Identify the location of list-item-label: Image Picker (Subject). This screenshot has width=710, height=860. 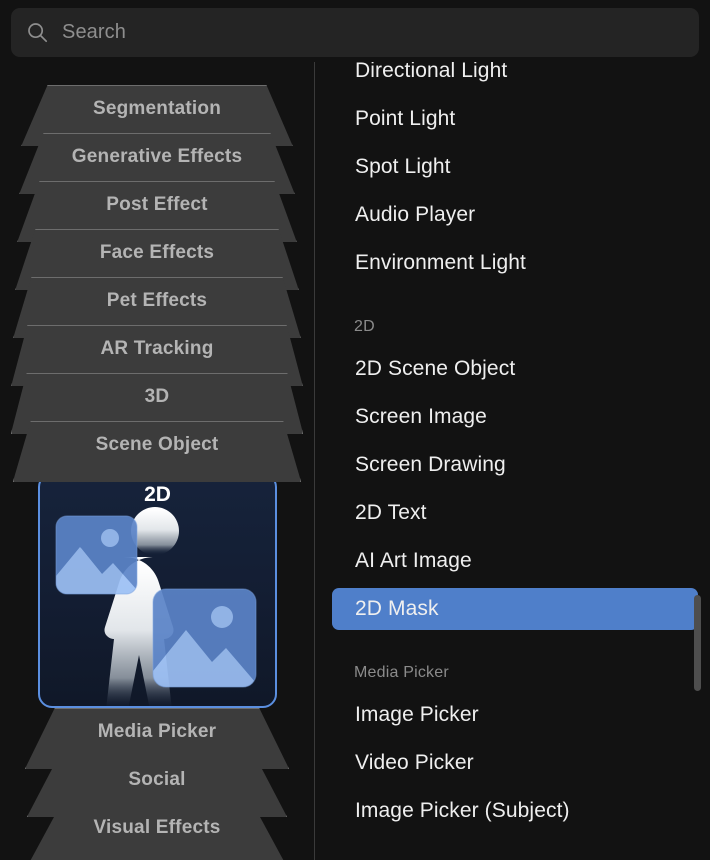
(462, 810).